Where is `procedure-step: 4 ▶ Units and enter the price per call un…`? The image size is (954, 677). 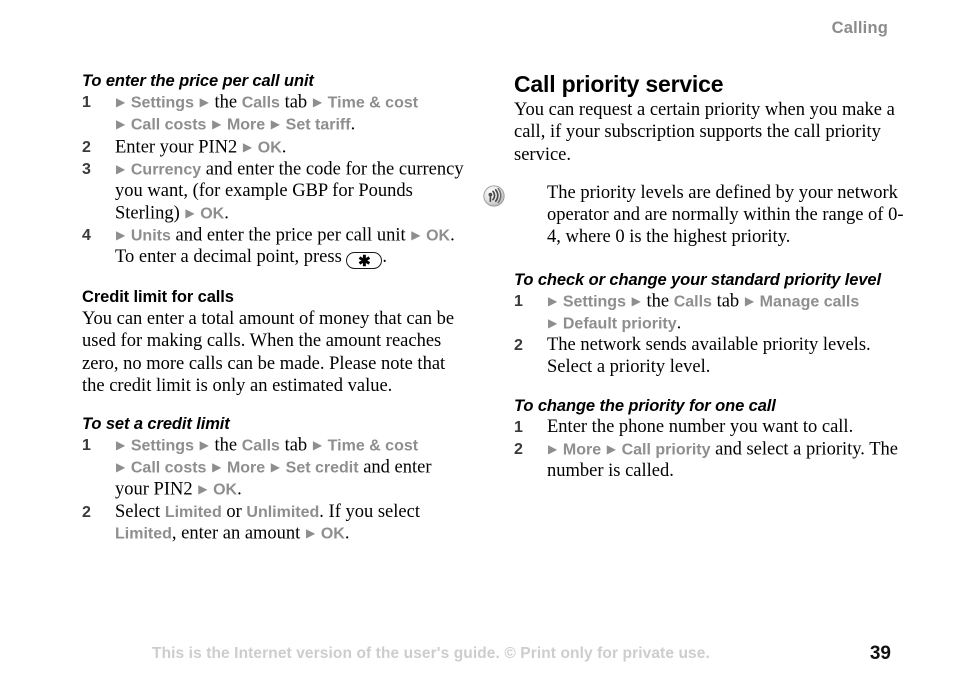
procedure-step: 4 ▶ Units and enter the price per call un… is located at coordinates (274, 247).